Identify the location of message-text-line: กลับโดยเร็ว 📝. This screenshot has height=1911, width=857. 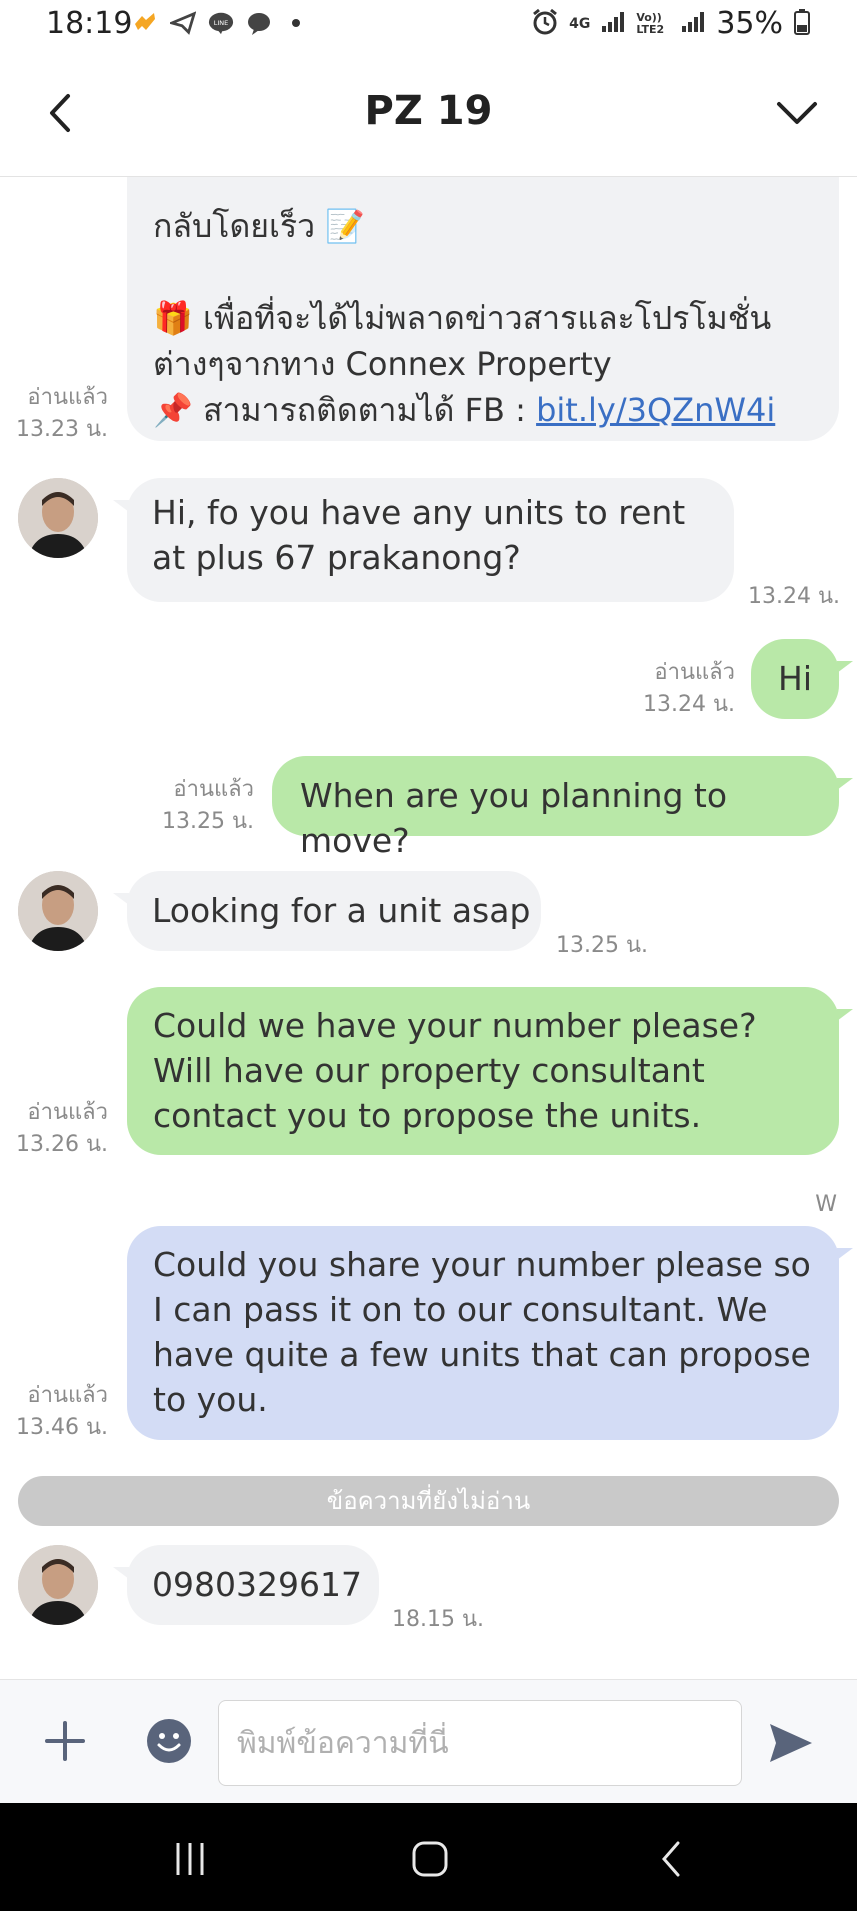
(259, 226).